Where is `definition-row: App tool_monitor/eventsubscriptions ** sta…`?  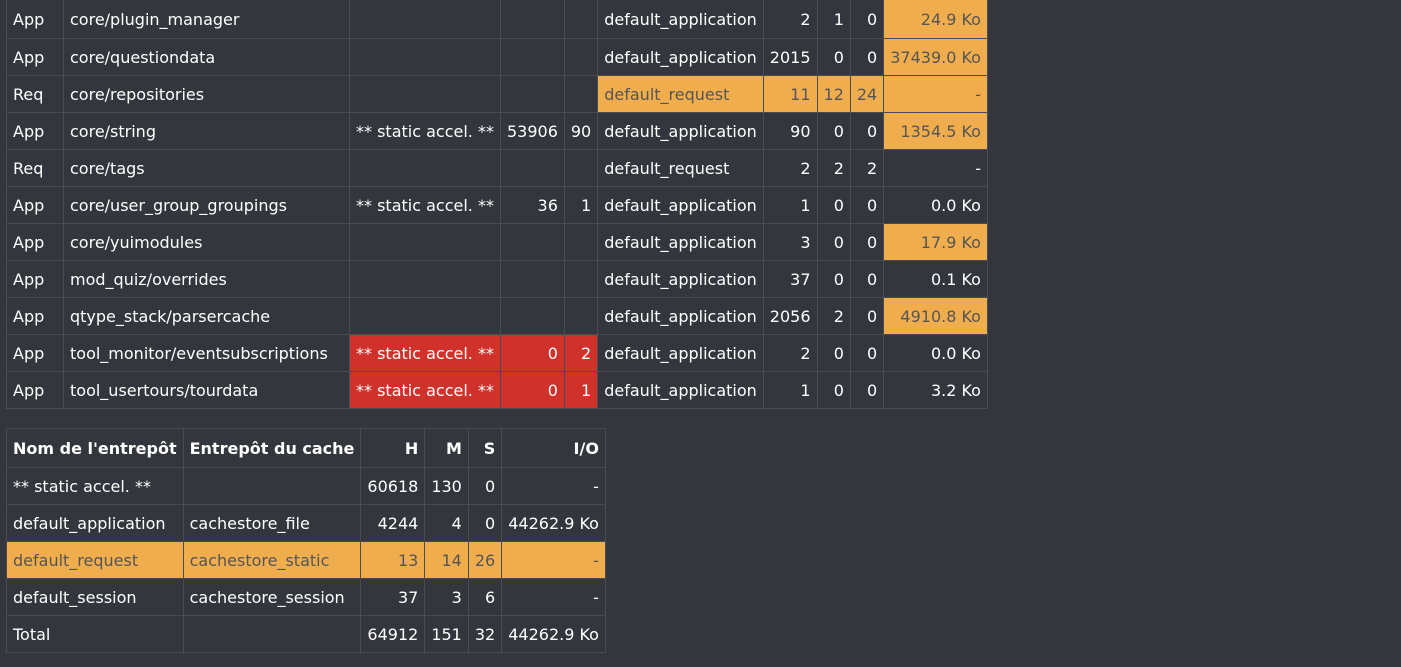 definition-row: App tool_monitor/eventsubscriptions ** sta… is located at coordinates (497, 353).